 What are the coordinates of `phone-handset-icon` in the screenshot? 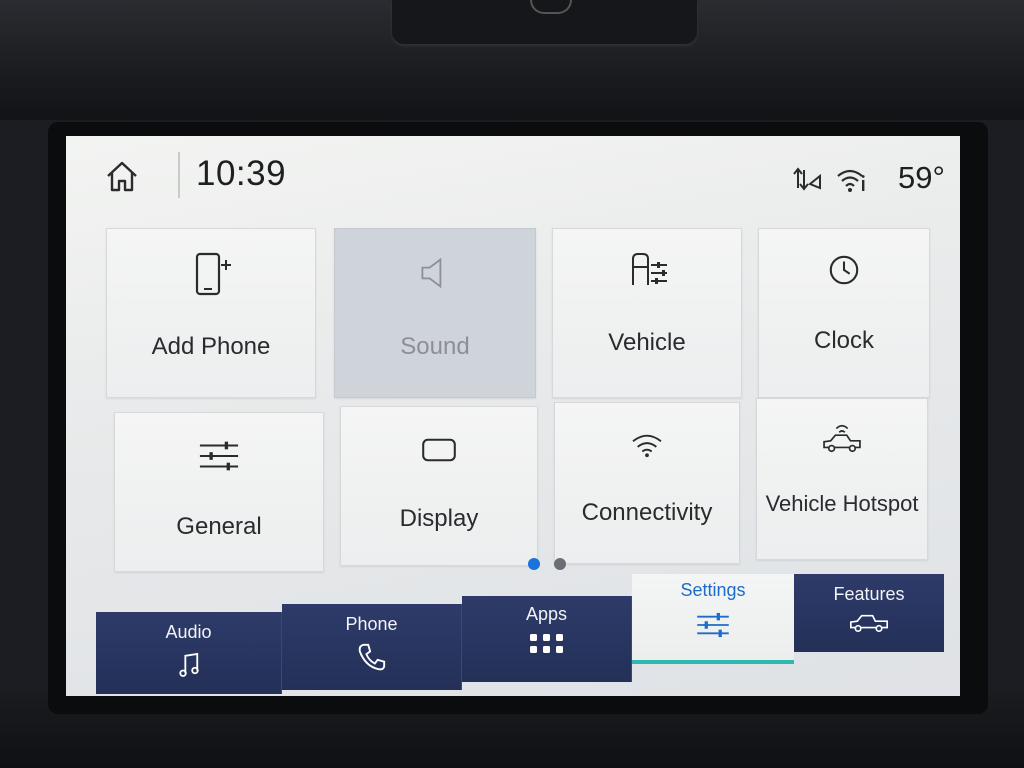 It's located at (371, 657).